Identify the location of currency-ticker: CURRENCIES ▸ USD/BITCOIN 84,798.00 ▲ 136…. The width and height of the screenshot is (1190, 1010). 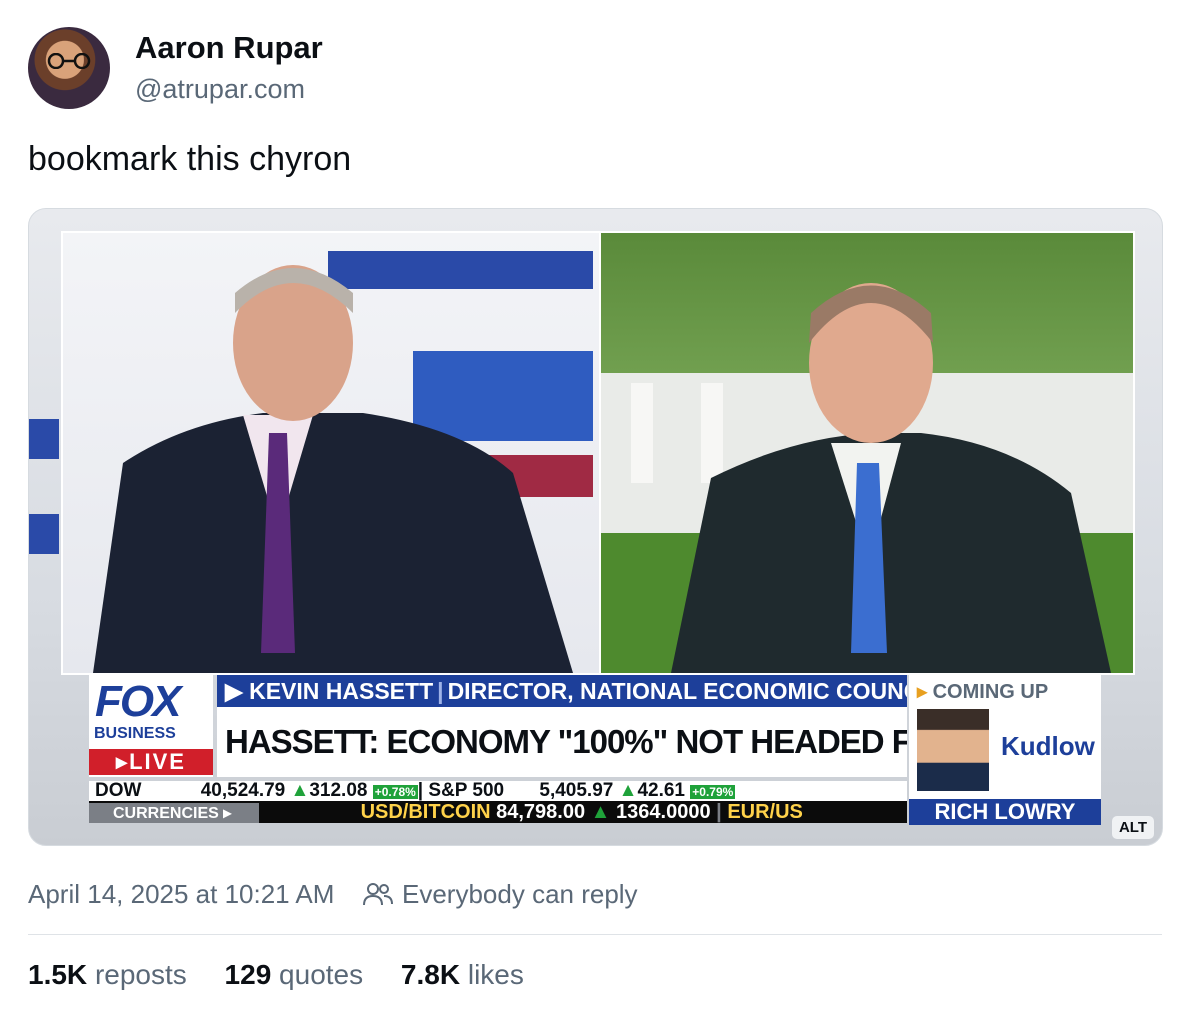
(498, 812).